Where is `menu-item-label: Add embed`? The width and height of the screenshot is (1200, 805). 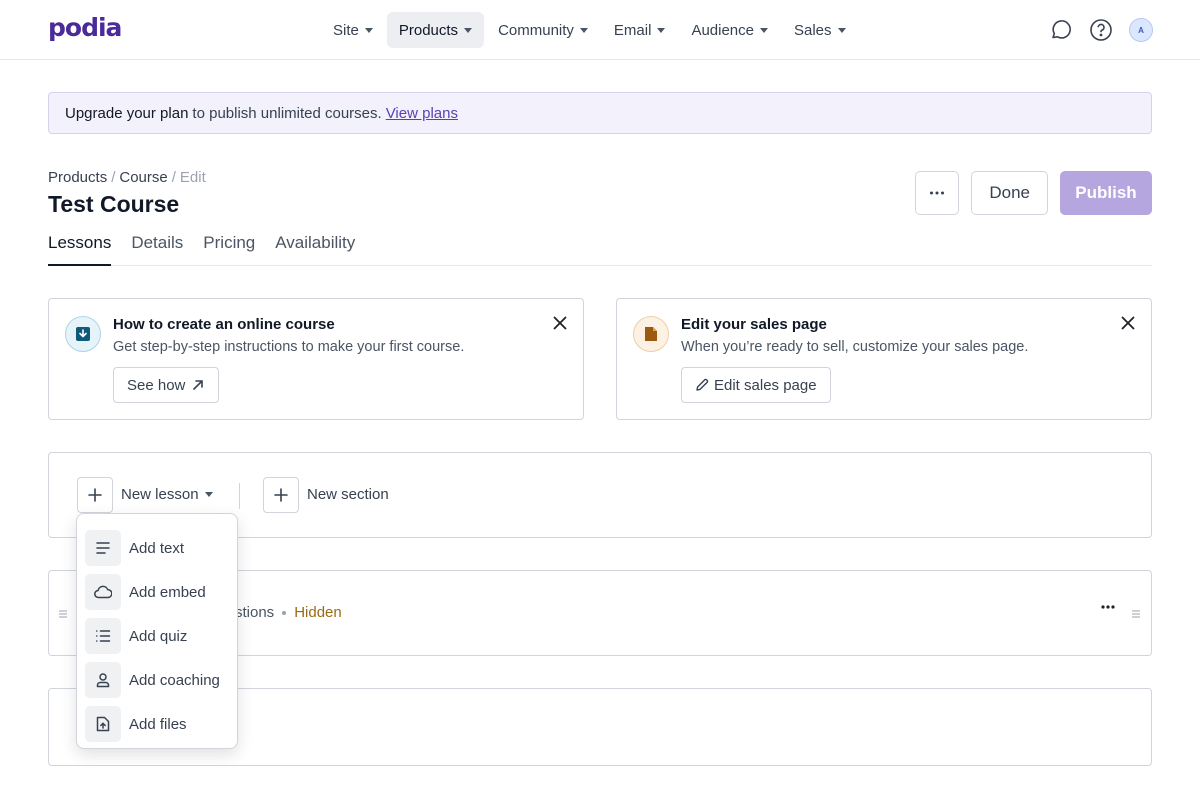
menu-item-label: Add embed is located at coordinates (167, 592).